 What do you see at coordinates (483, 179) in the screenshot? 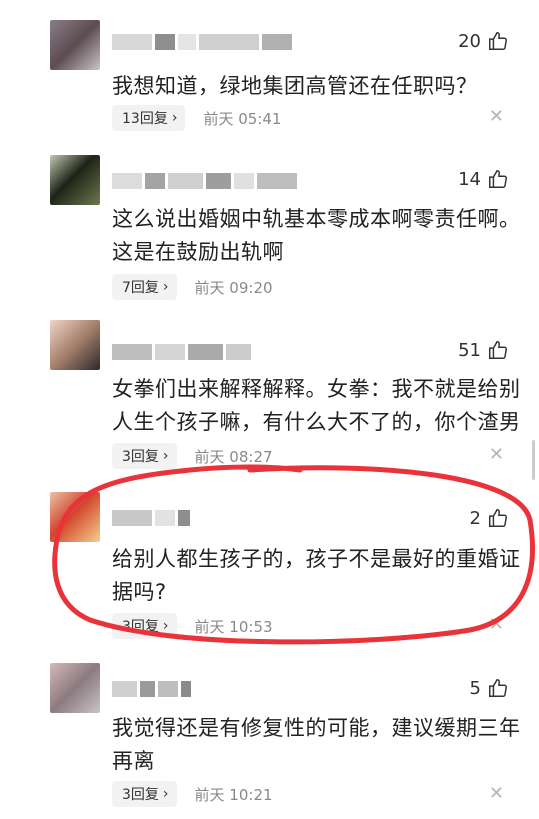
I see `like-button: 14` at bounding box center [483, 179].